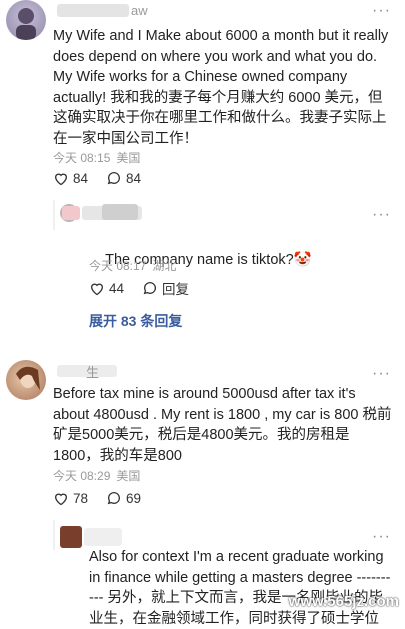 Image resolution: width=405 pixels, height=629 pixels. I want to click on reply-actions: 44 回复, so click(148, 288).